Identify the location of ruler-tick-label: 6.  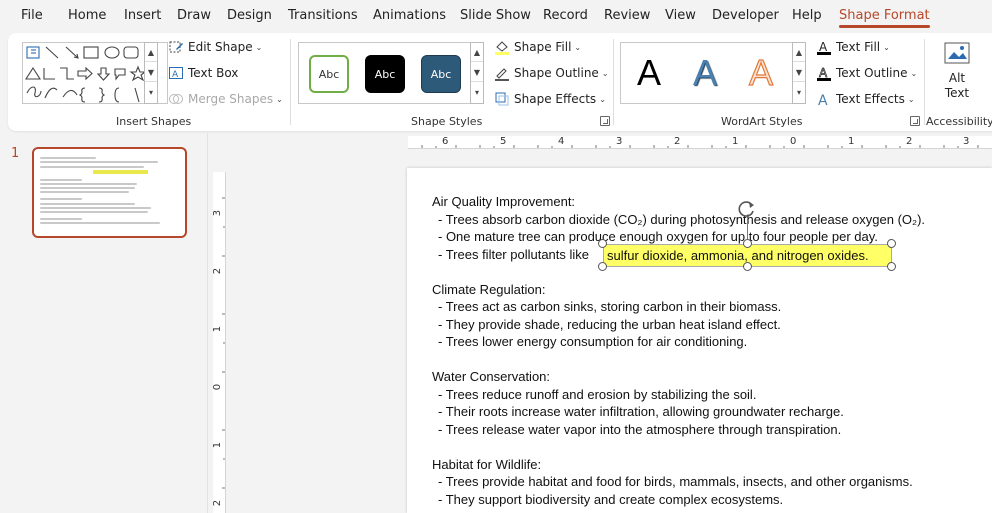
(445, 141).